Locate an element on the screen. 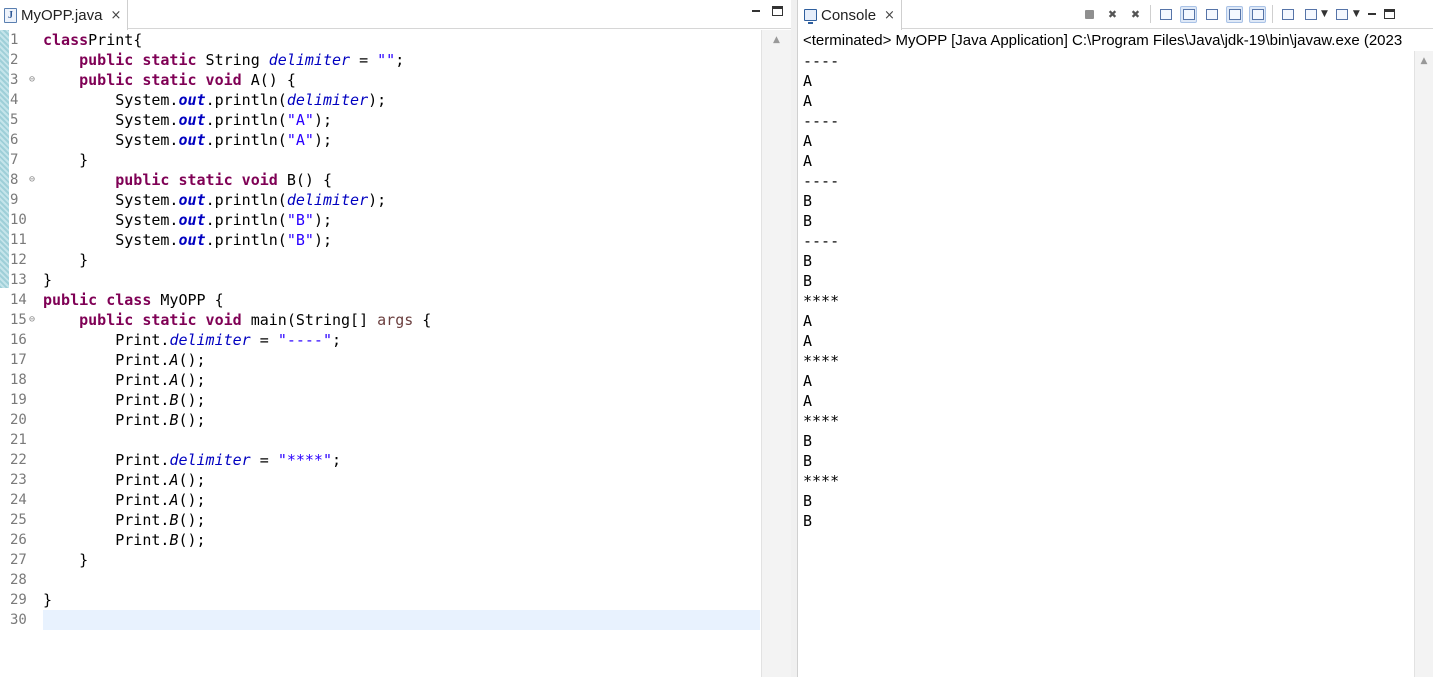 The image size is (1433, 677). terminate-icon is located at coordinates (1089, 14).